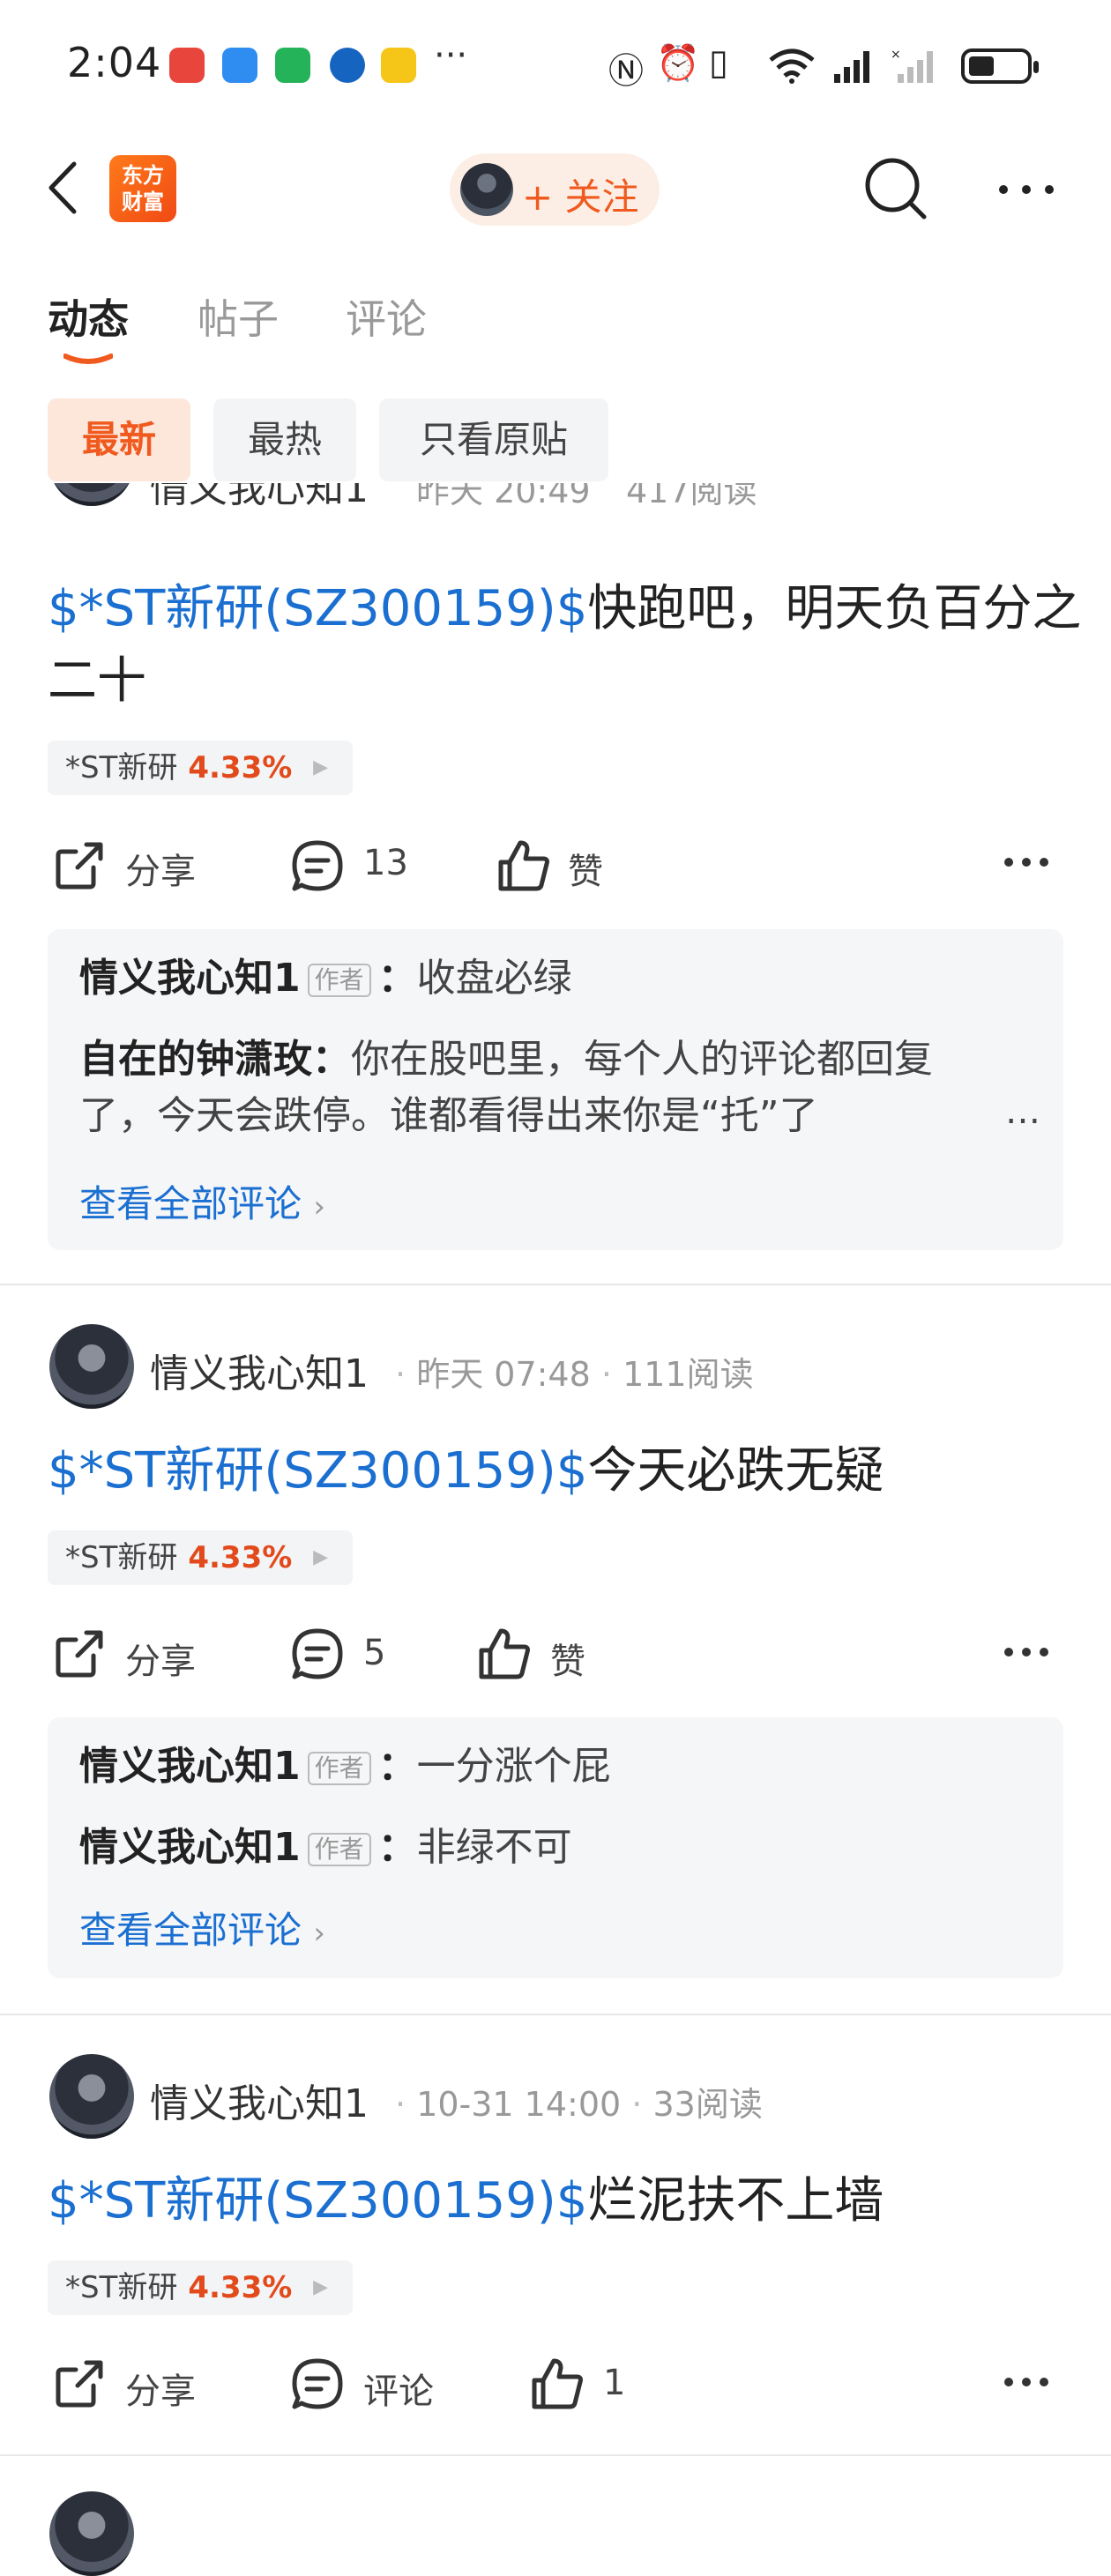 Image resolution: width=1111 pixels, height=2576 pixels. I want to click on post-3-text: 烂泥扶不上墙, so click(735, 2201).